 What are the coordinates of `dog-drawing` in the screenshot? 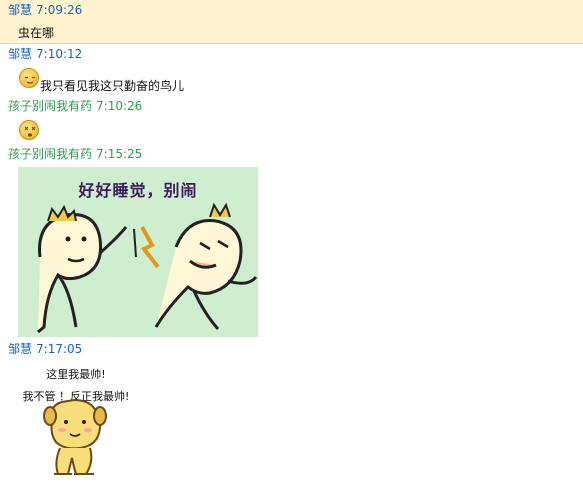 It's located at (75, 436).